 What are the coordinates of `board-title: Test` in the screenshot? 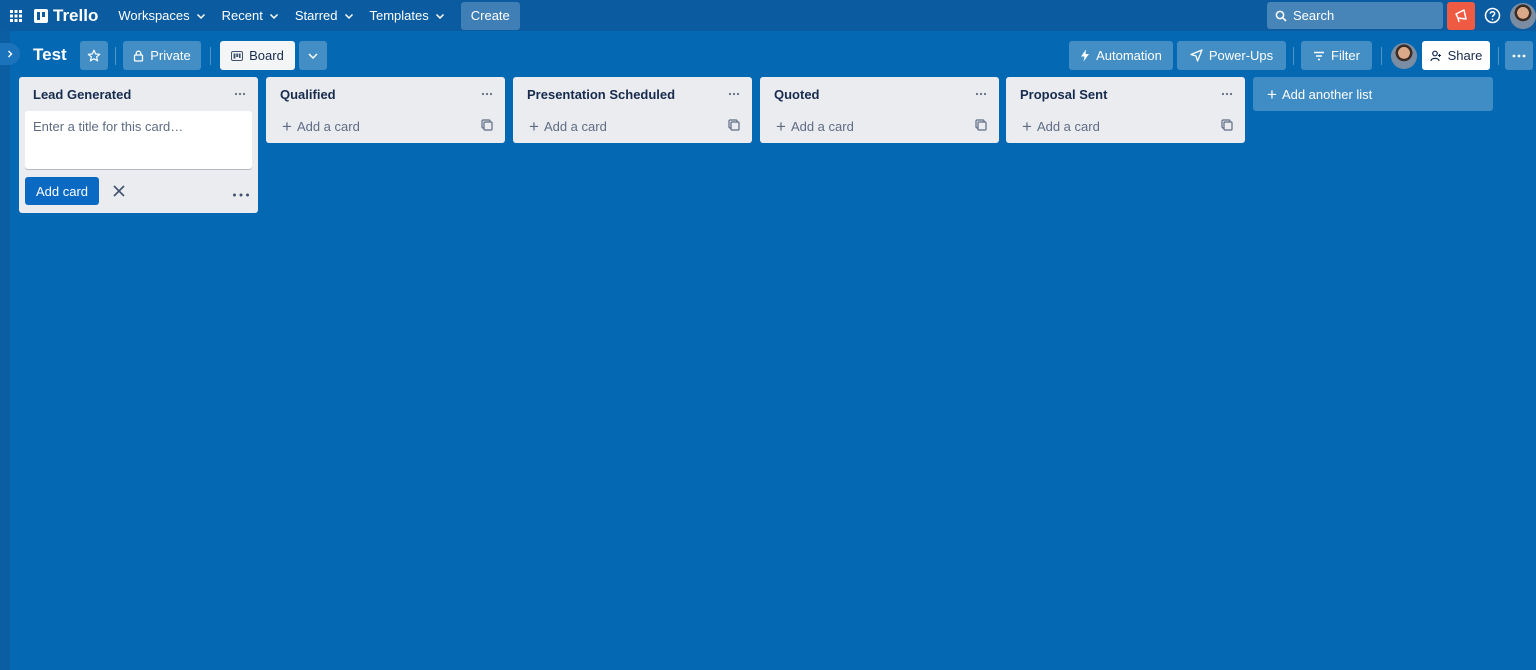 It's located at (50, 55).